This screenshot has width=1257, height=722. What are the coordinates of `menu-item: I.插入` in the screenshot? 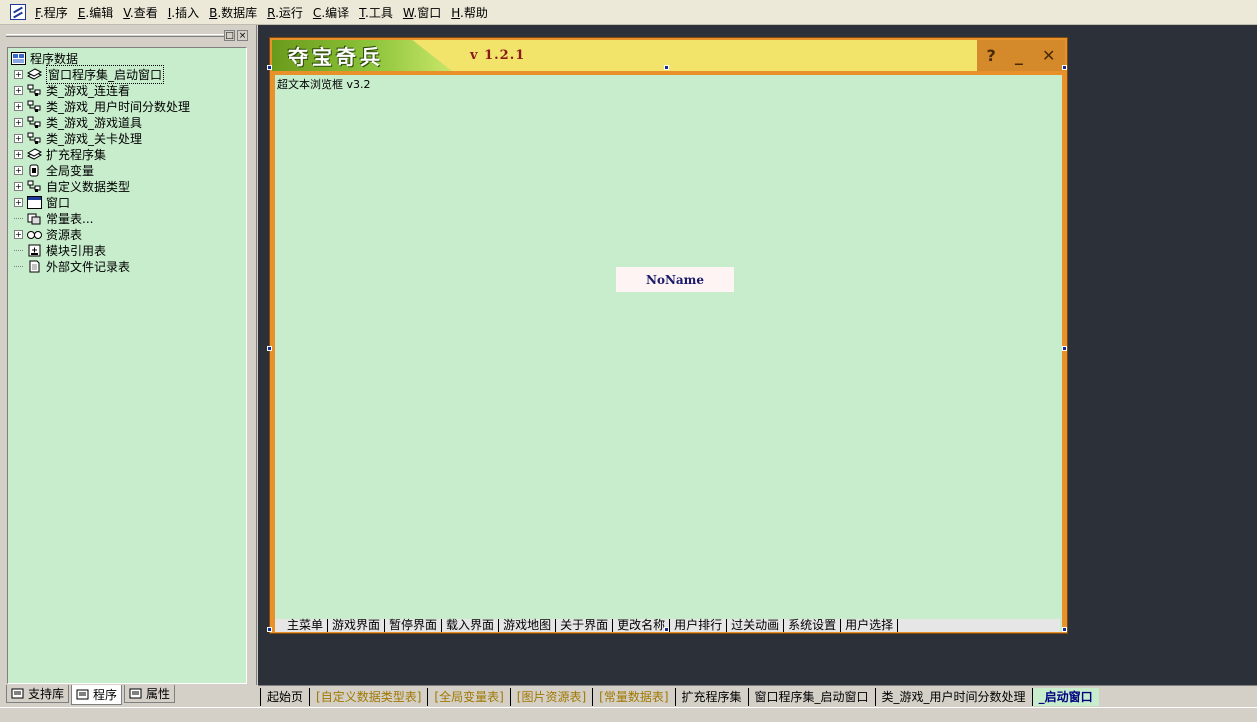 It's located at (183, 12).